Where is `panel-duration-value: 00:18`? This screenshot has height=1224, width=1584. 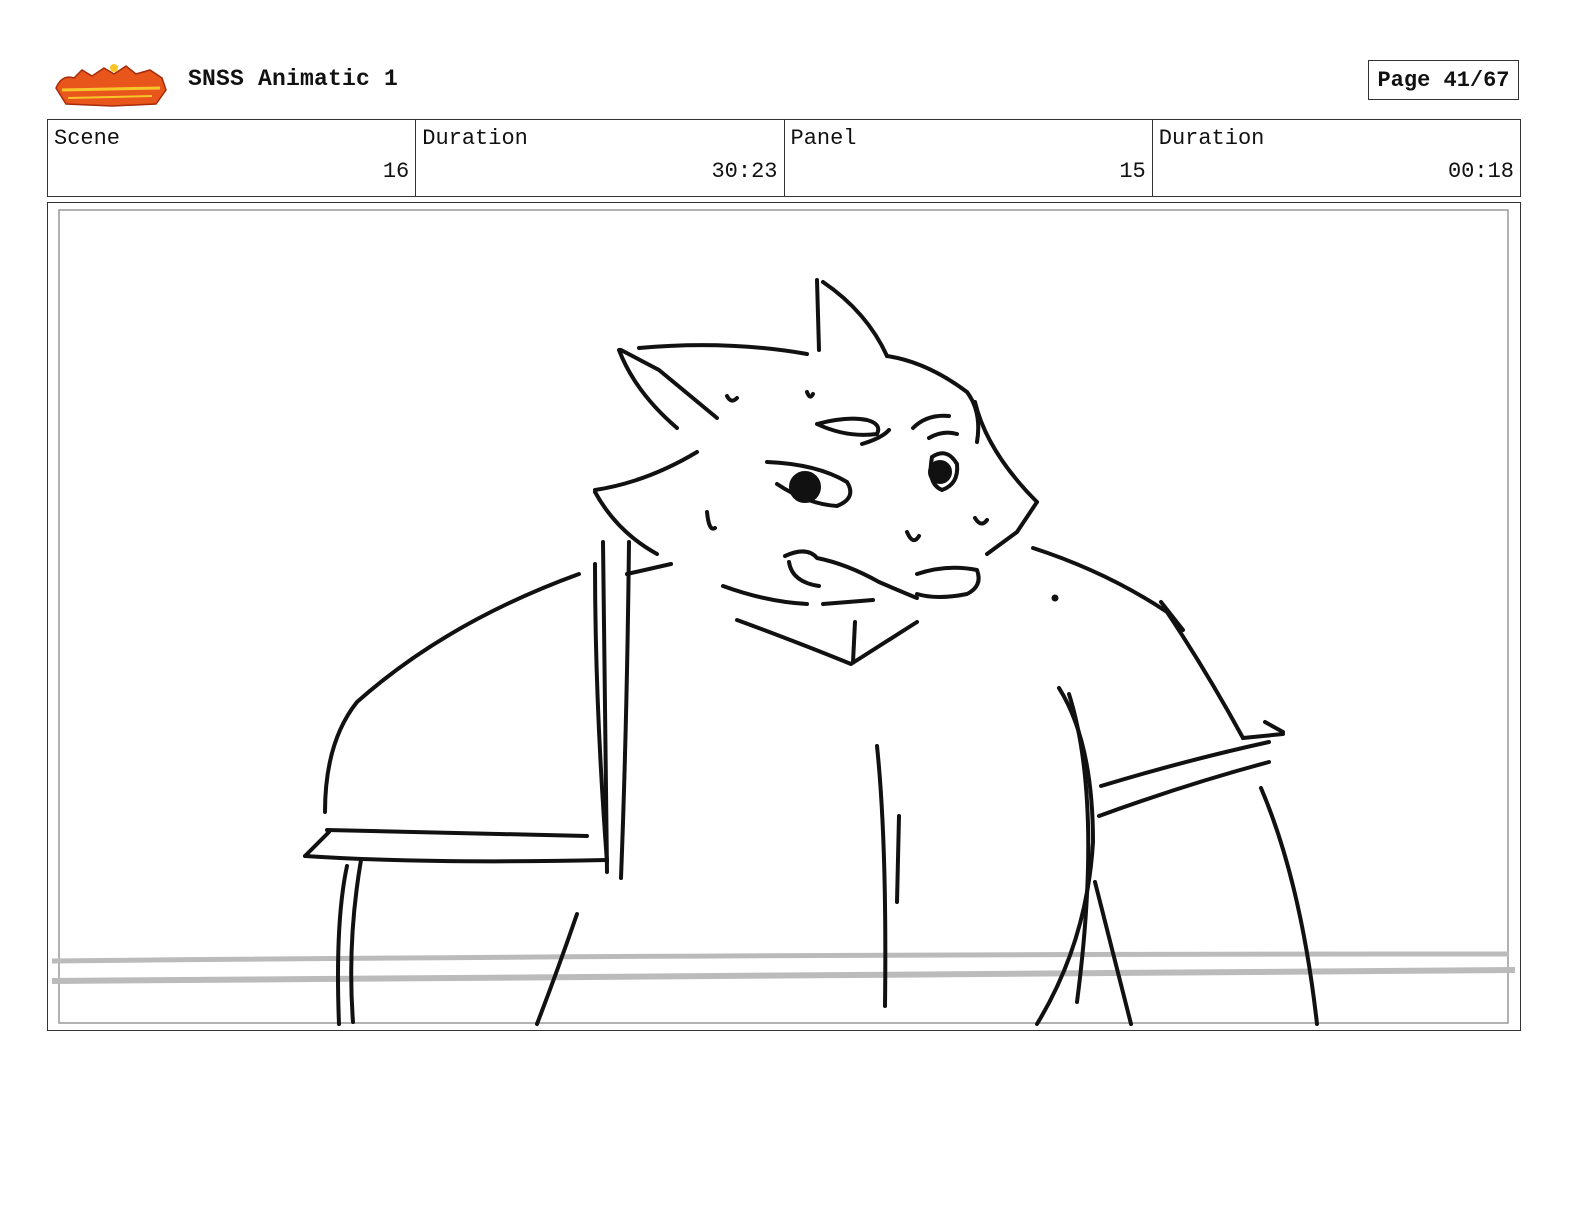
panel-duration-value: 00:18 is located at coordinates (1480, 171).